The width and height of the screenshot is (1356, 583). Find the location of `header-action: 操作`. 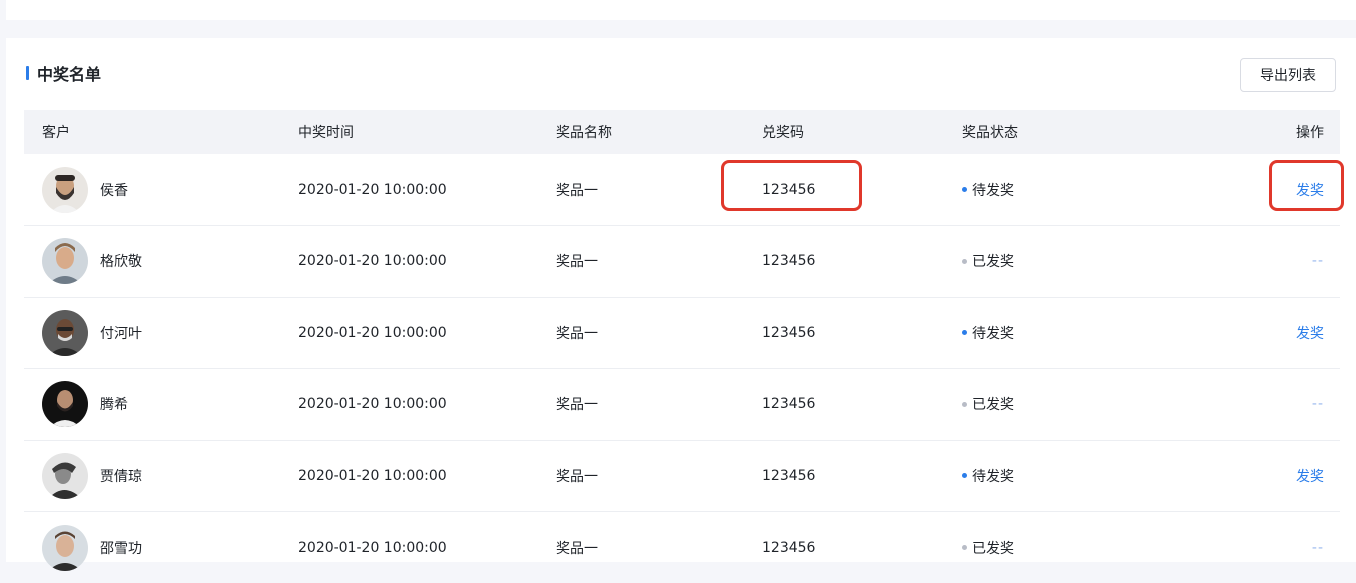

header-action: 操作 is located at coordinates (1251, 132).